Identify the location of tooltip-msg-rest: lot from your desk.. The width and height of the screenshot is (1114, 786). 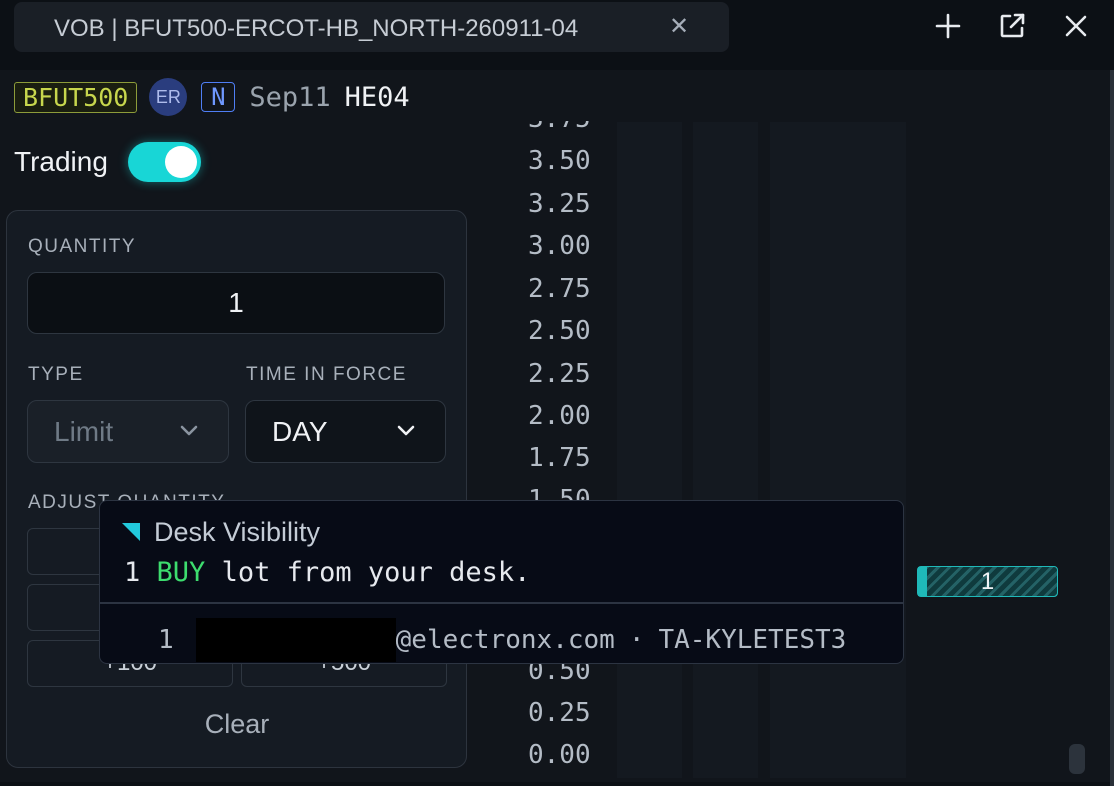
(376, 572).